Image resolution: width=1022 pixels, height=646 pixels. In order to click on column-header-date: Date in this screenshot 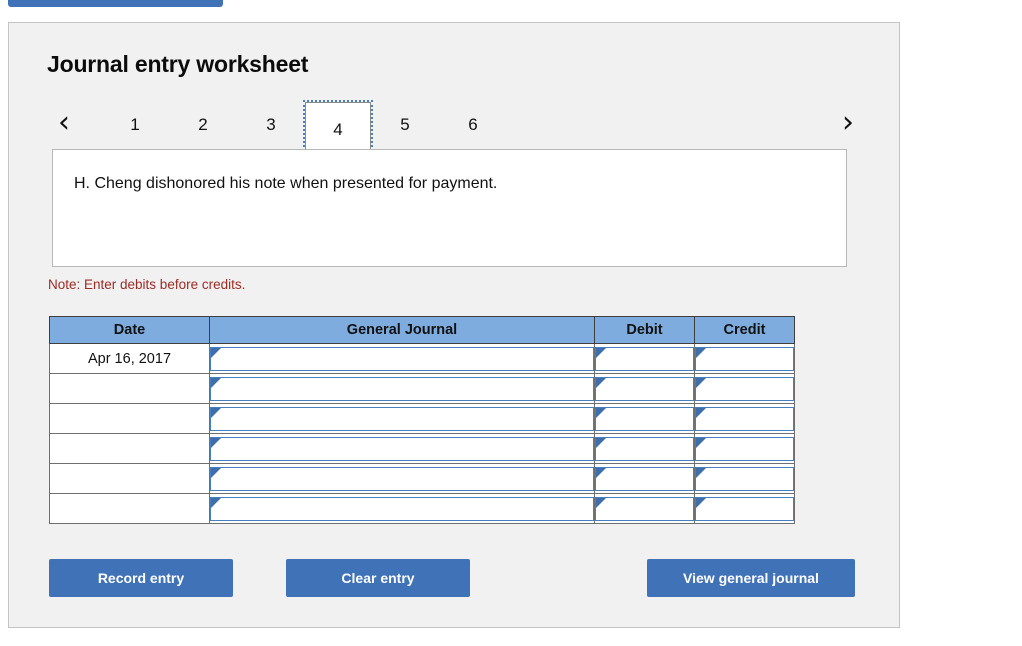, I will do `click(129, 330)`.